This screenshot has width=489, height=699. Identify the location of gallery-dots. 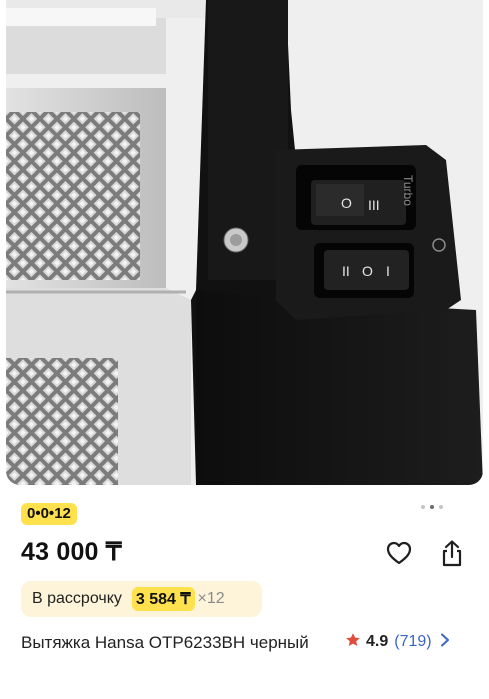
(432, 507).